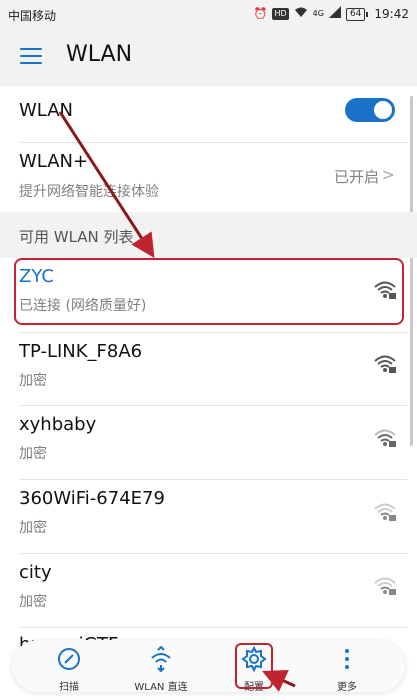 This screenshot has width=417, height=700. Describe the element at coordinates (347, 669) in the screenshot. I see `more-button: 更多` at that location.